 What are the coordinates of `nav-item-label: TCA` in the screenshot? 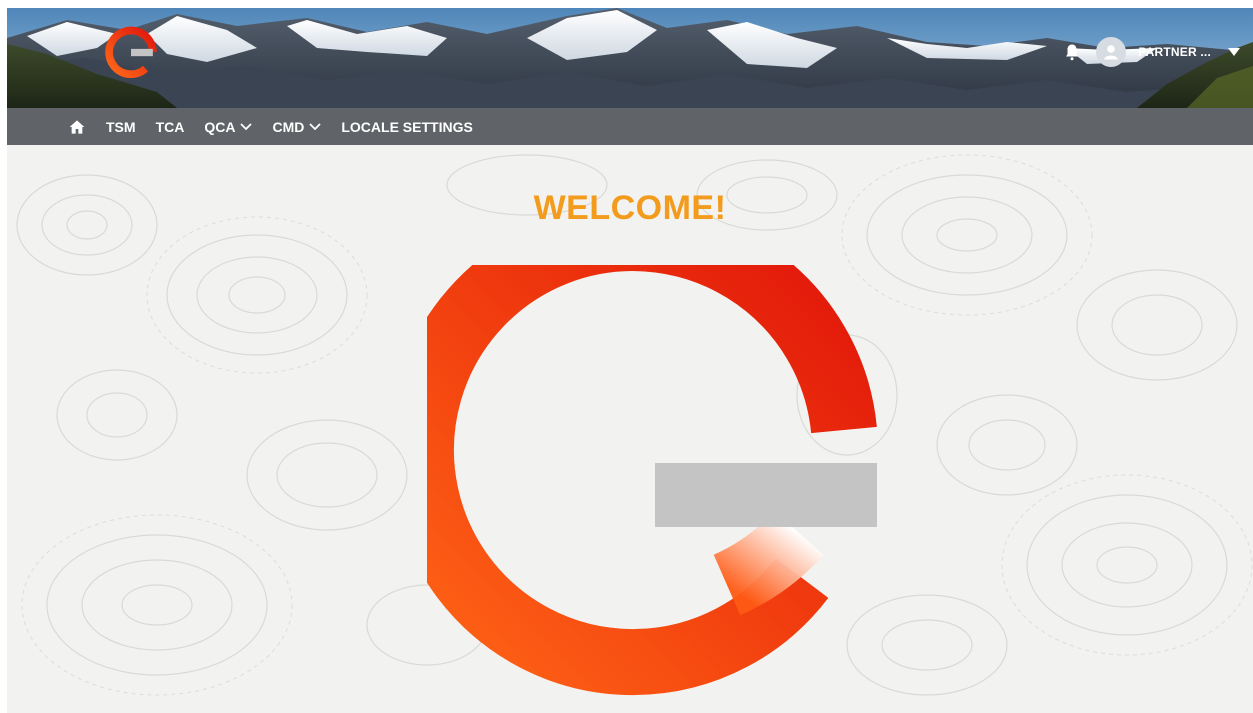 It's located at (170, 126).